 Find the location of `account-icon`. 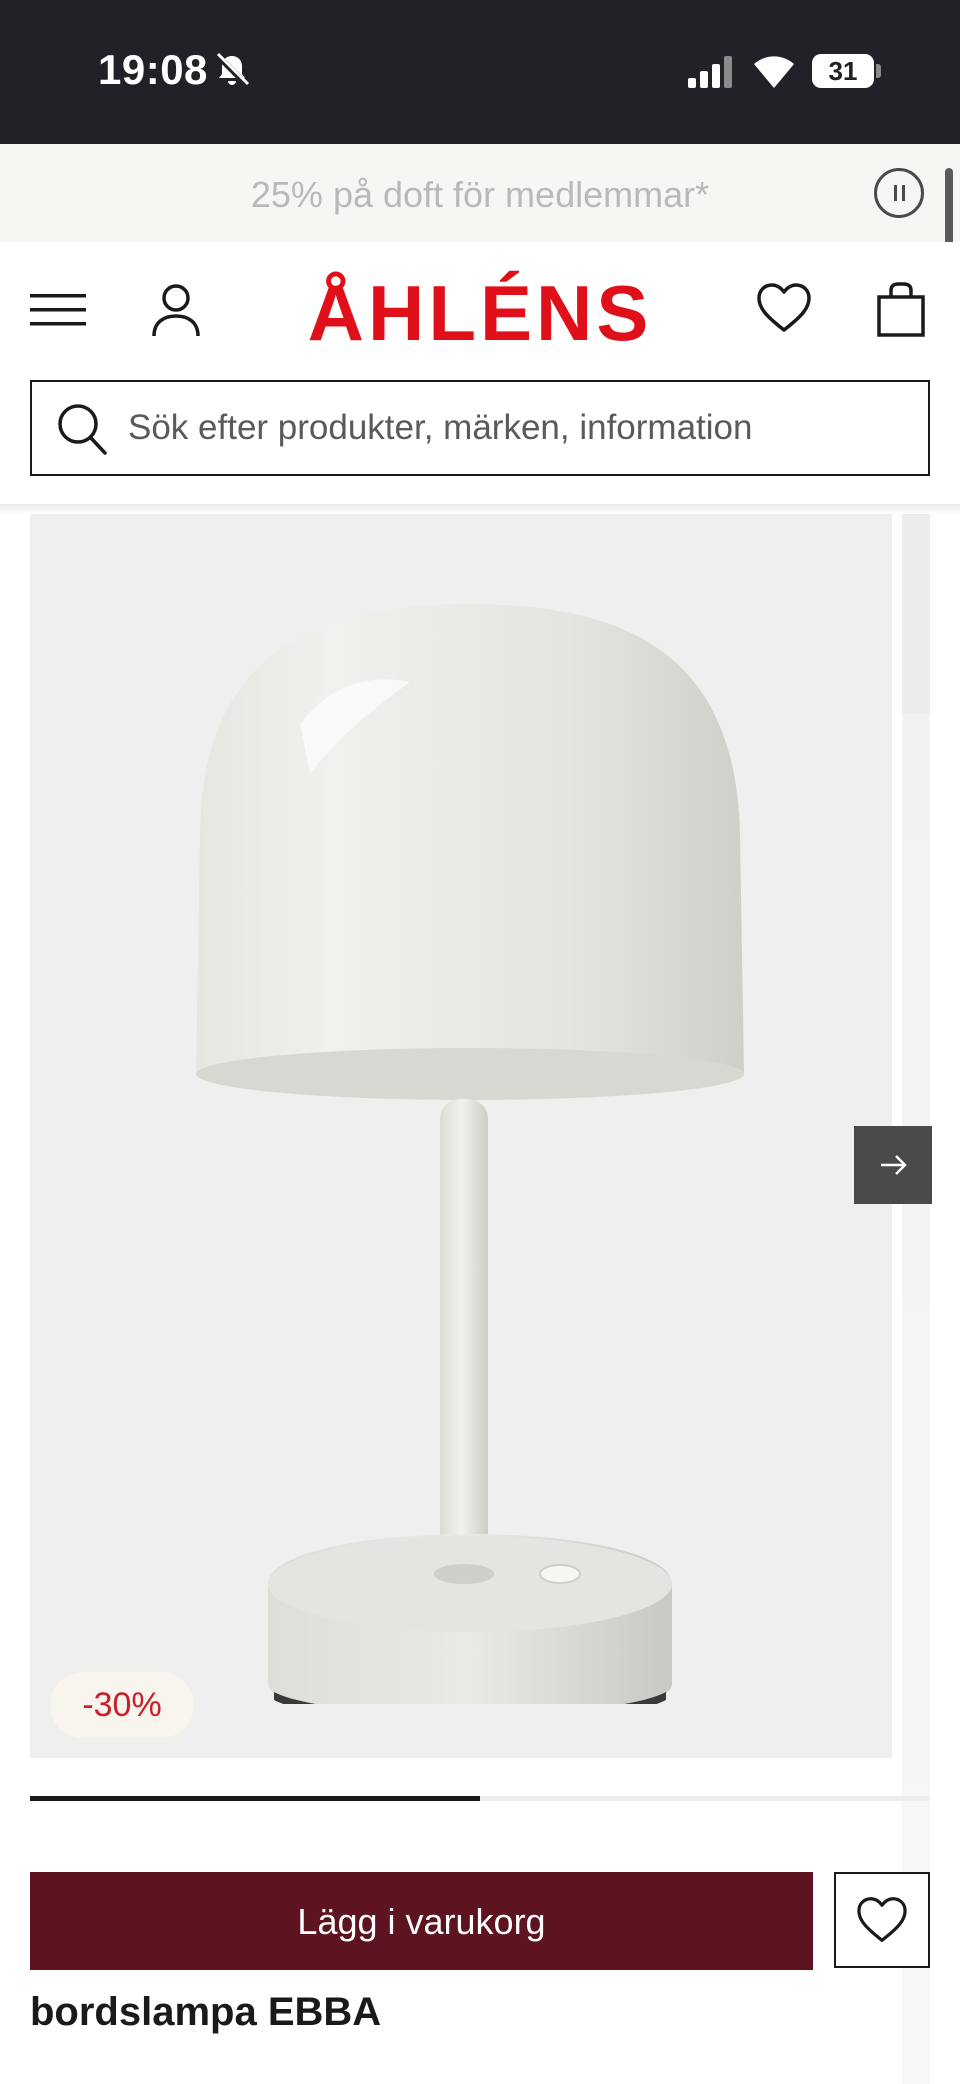

account-icon is located at coordinates (176, 310).